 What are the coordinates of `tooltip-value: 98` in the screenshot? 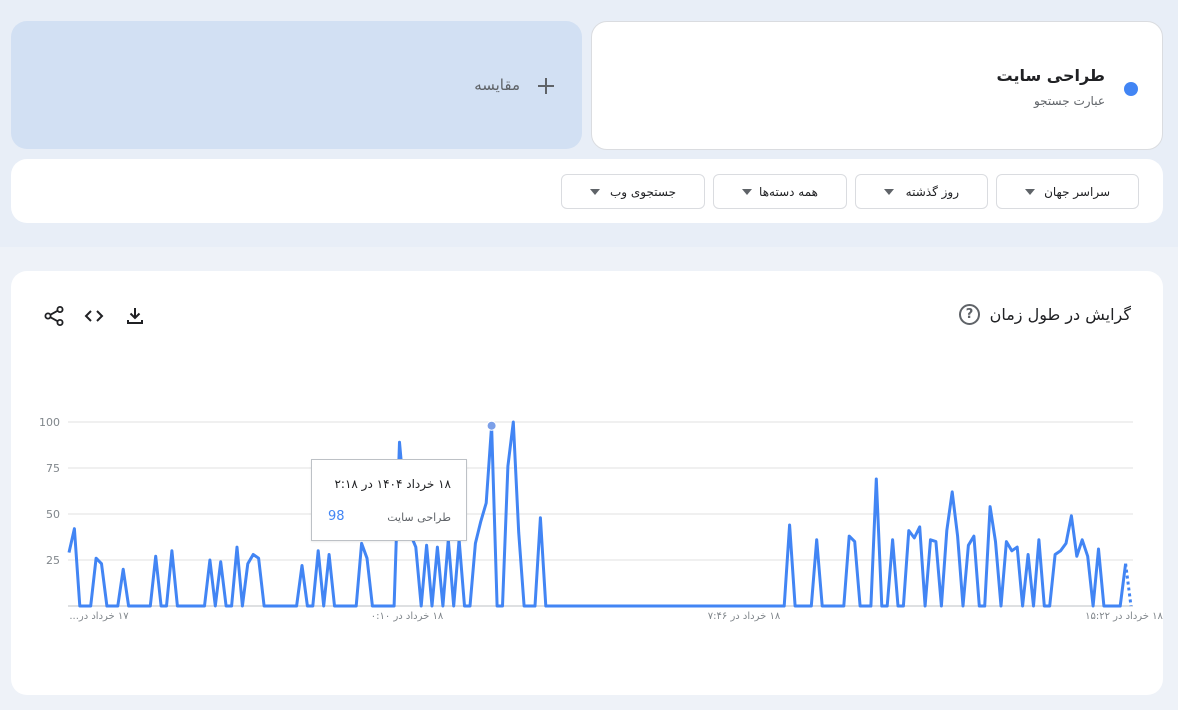 It's located at (336, 516).